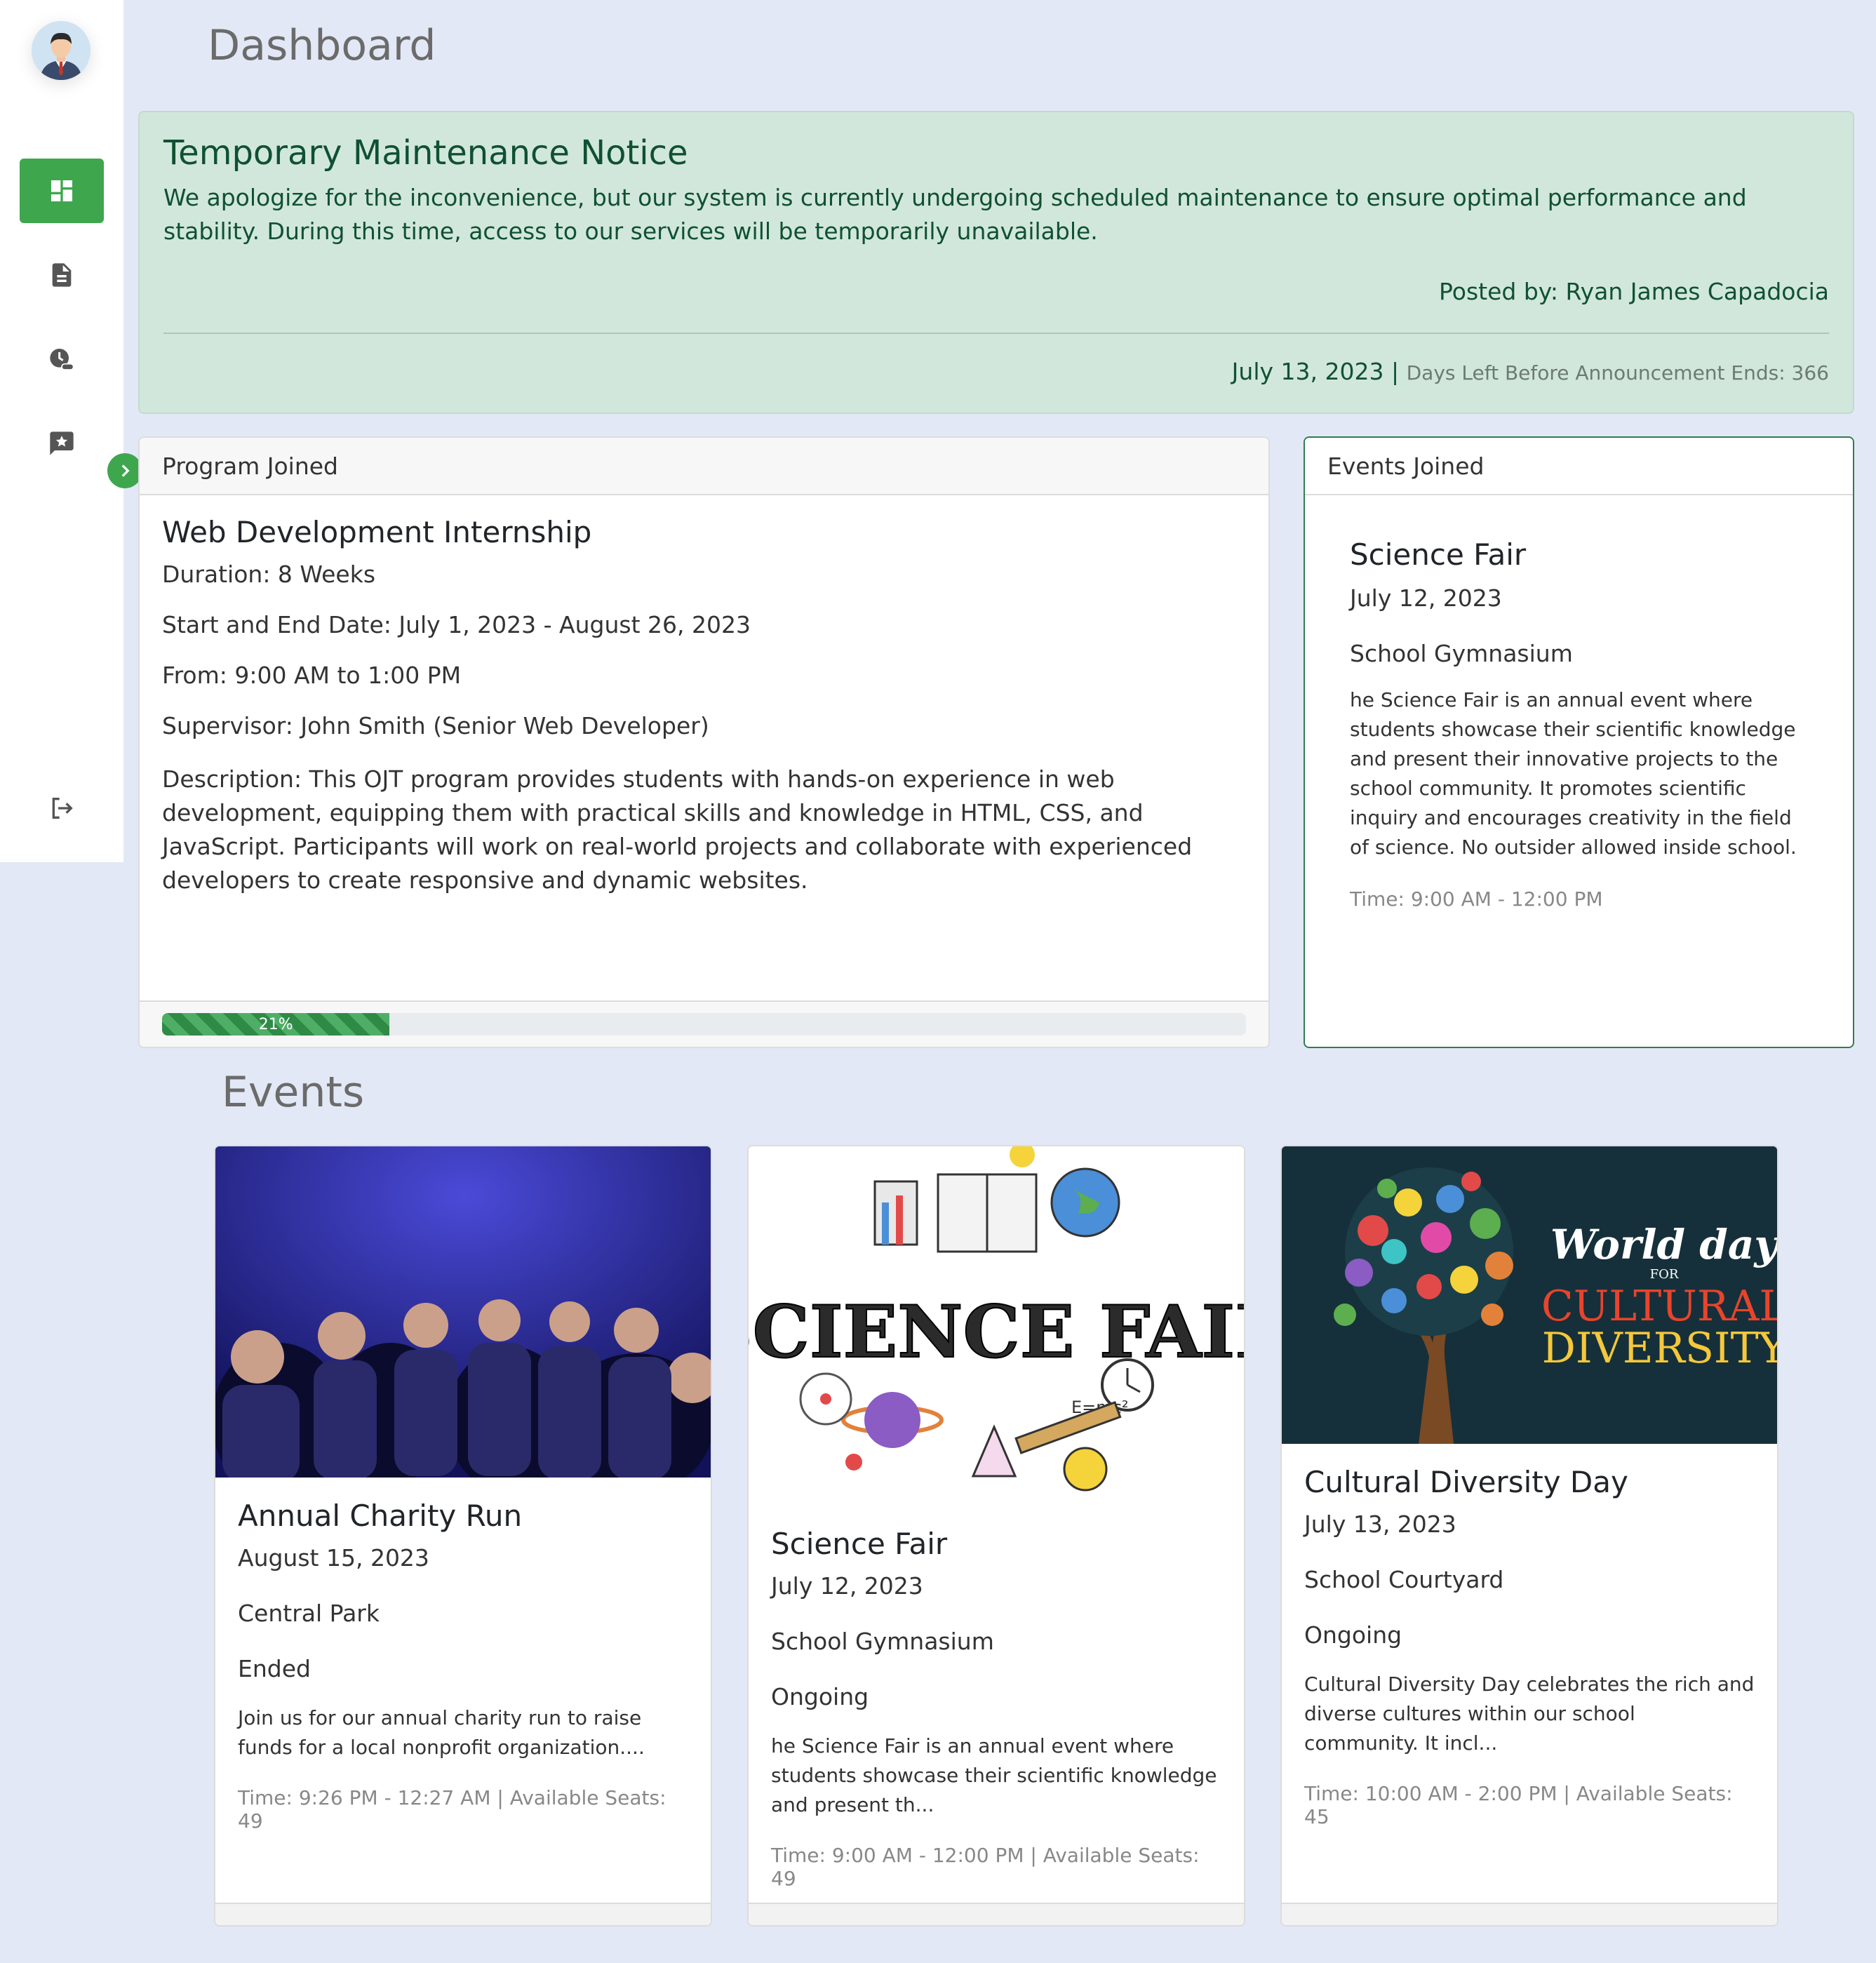  What do you see at coordinates (996, 1544) in the screenshot?
I see `event-title: Science Fair` at bounding box center [996, 1544].